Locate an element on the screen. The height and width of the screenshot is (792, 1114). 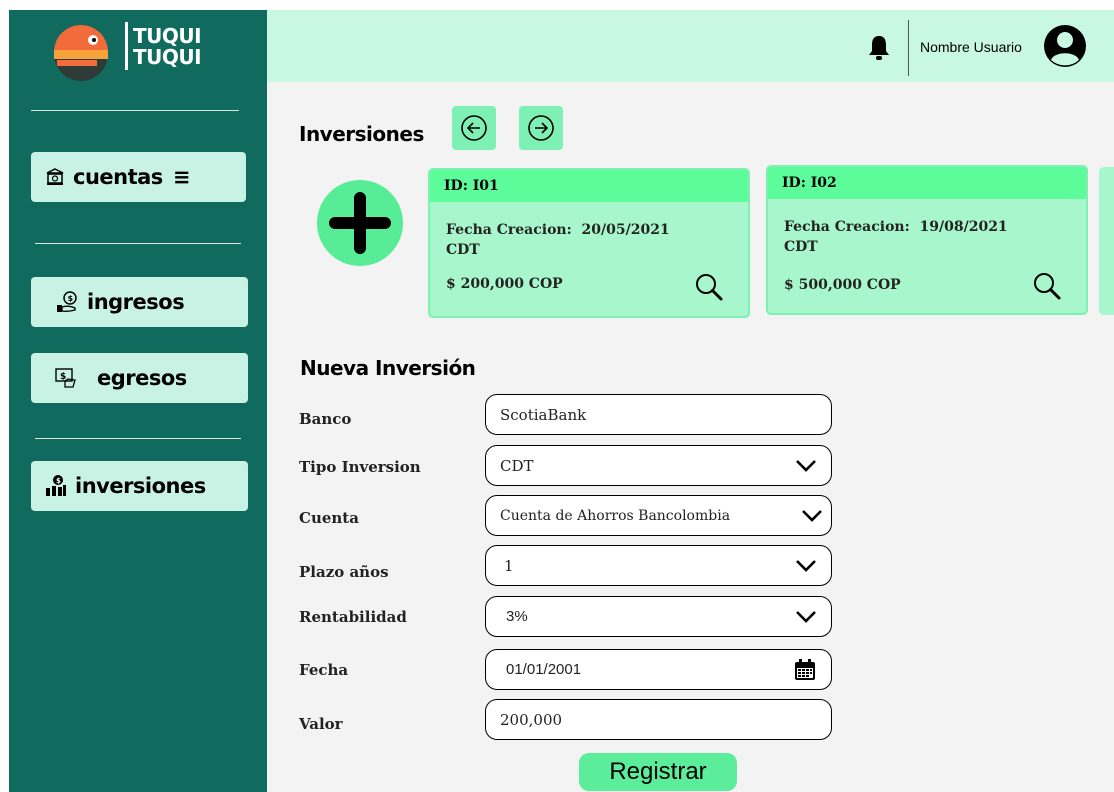
sidebar-item-inversiones: $ inversiones is located at coordinates (139, 486).